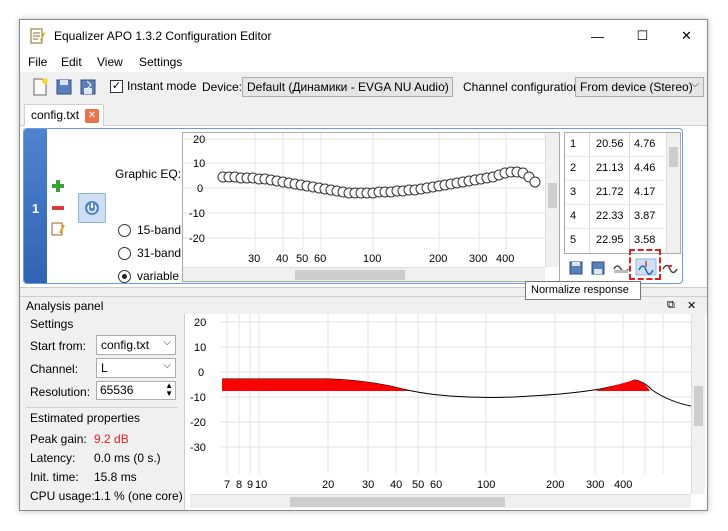 This screenshot has height=531, width=728. What do you see at coordinates (486, 485) in the screenshot?
I see `analysis-x-tick: 100` at bounding box center [486, 485].